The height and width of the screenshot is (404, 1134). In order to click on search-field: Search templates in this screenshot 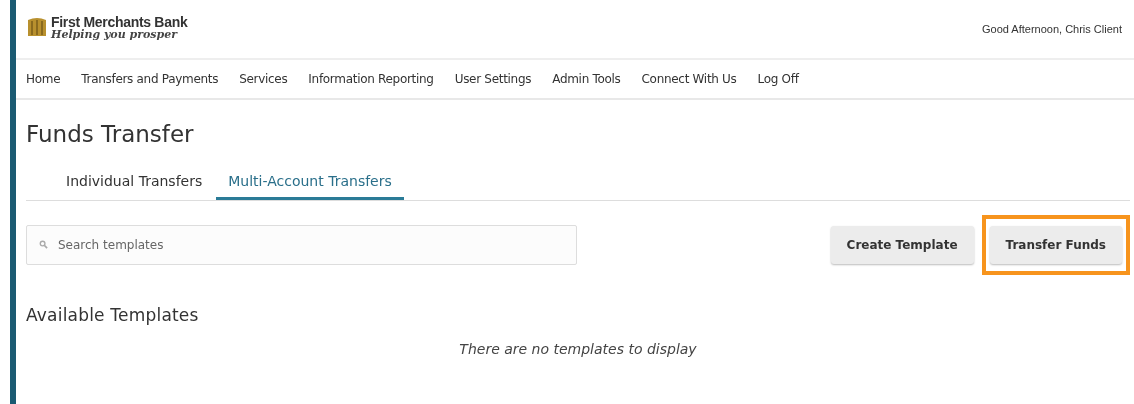, I will do `click(301, 245)`.